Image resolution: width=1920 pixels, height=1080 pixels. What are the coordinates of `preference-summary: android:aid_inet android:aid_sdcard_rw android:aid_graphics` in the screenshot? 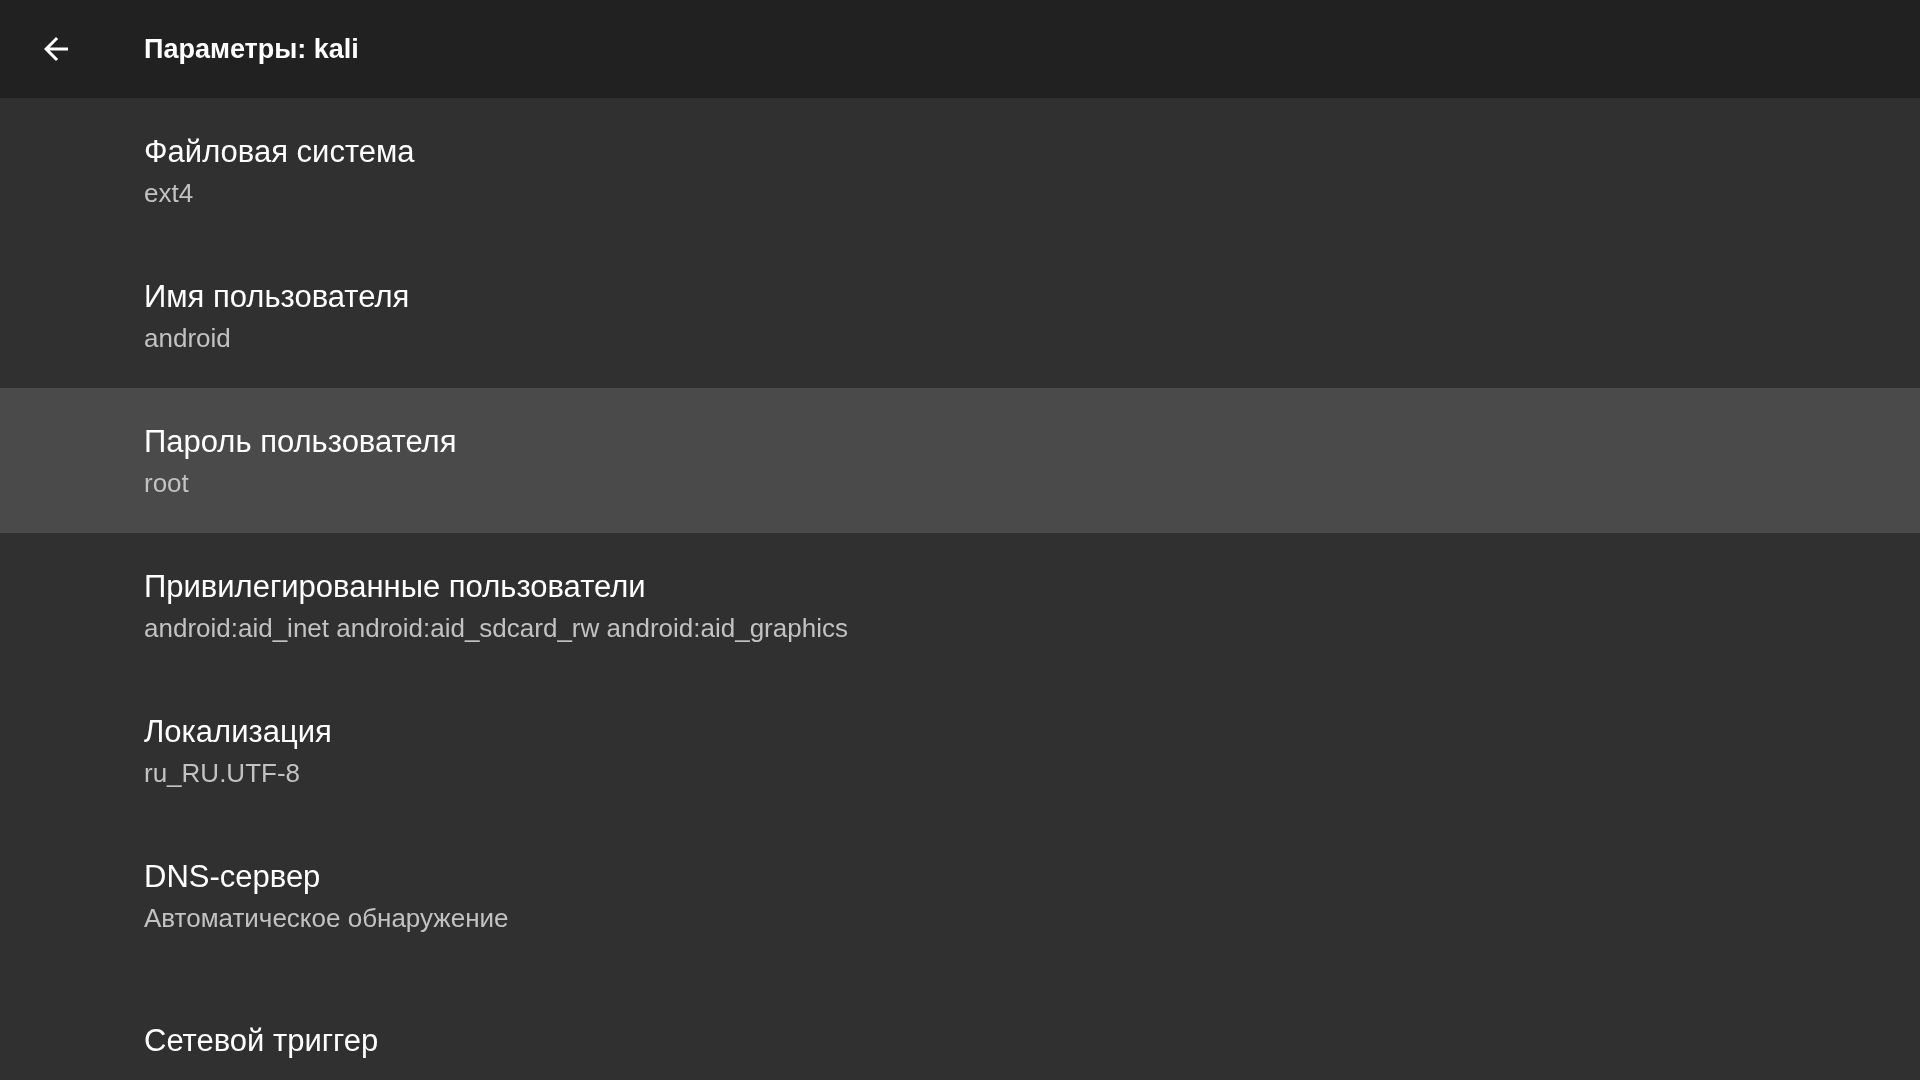 It's located at (496, 627).